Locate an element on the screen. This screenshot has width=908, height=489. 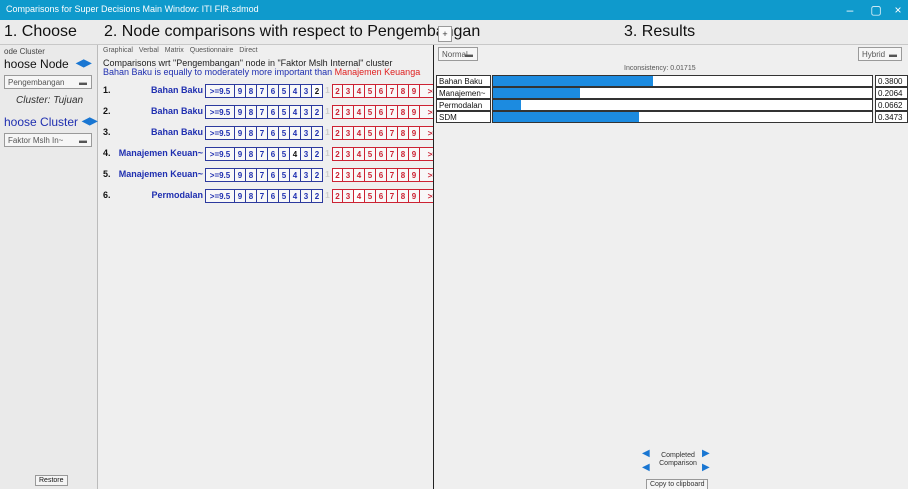
arrow-up-left-icon: ◀ is located at coordinates (648, 454).